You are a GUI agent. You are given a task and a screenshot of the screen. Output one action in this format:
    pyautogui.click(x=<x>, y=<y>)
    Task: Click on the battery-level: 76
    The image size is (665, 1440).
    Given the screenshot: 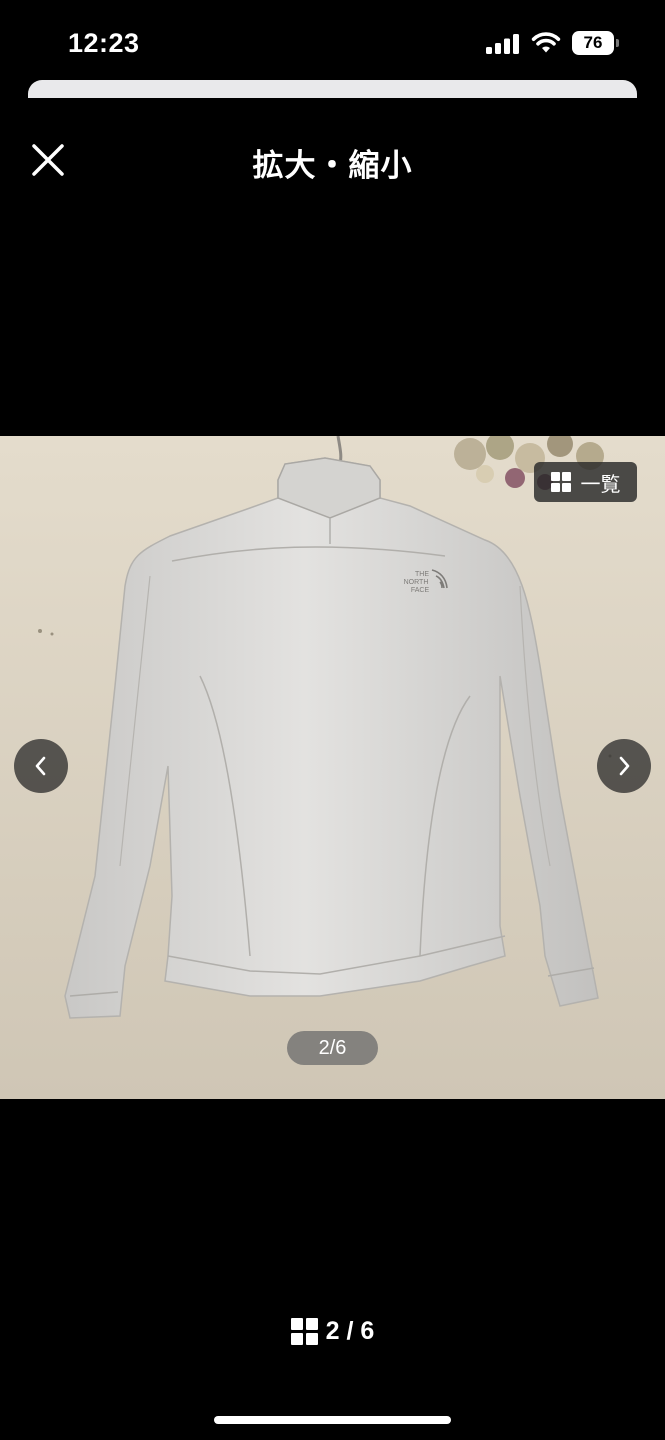 What is the action you would take?
    pyautogui.click(x=593, y=43)
    